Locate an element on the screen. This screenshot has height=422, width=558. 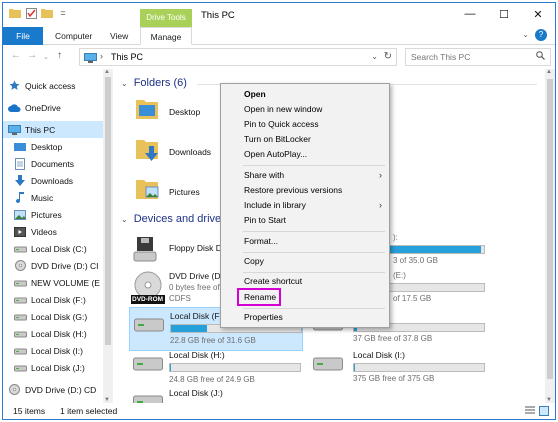
menu-item-turn-on-bitlocker: Turn on BitLocker is located at coordinates (305, 139).